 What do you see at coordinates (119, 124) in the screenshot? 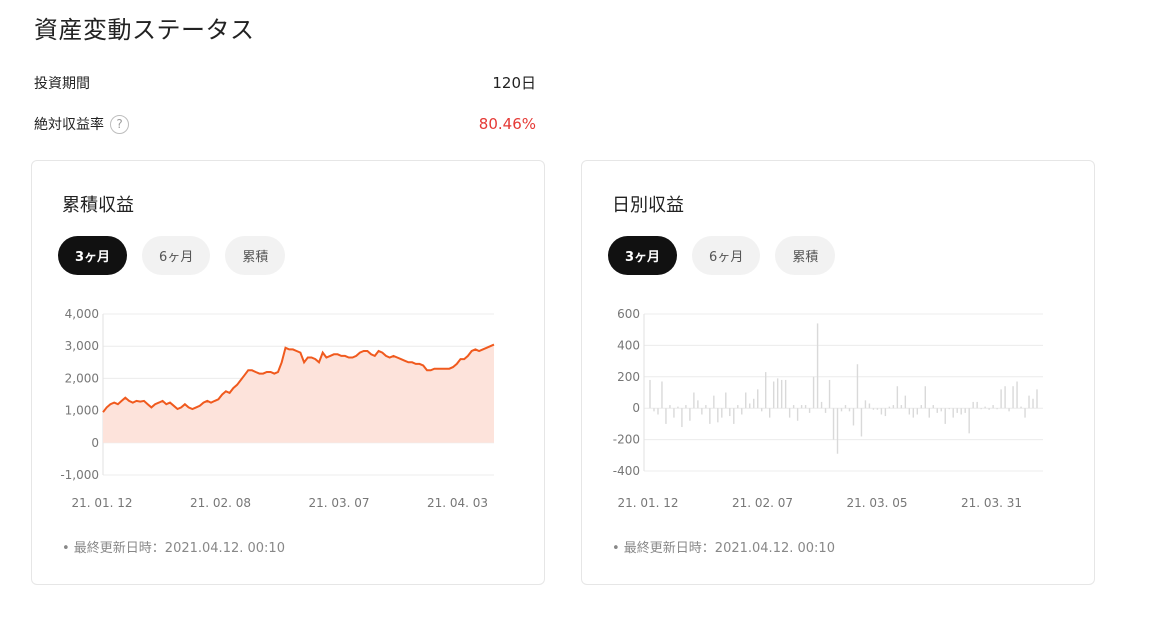
I see `help-icon: ?` at bounding box center [119, 124].